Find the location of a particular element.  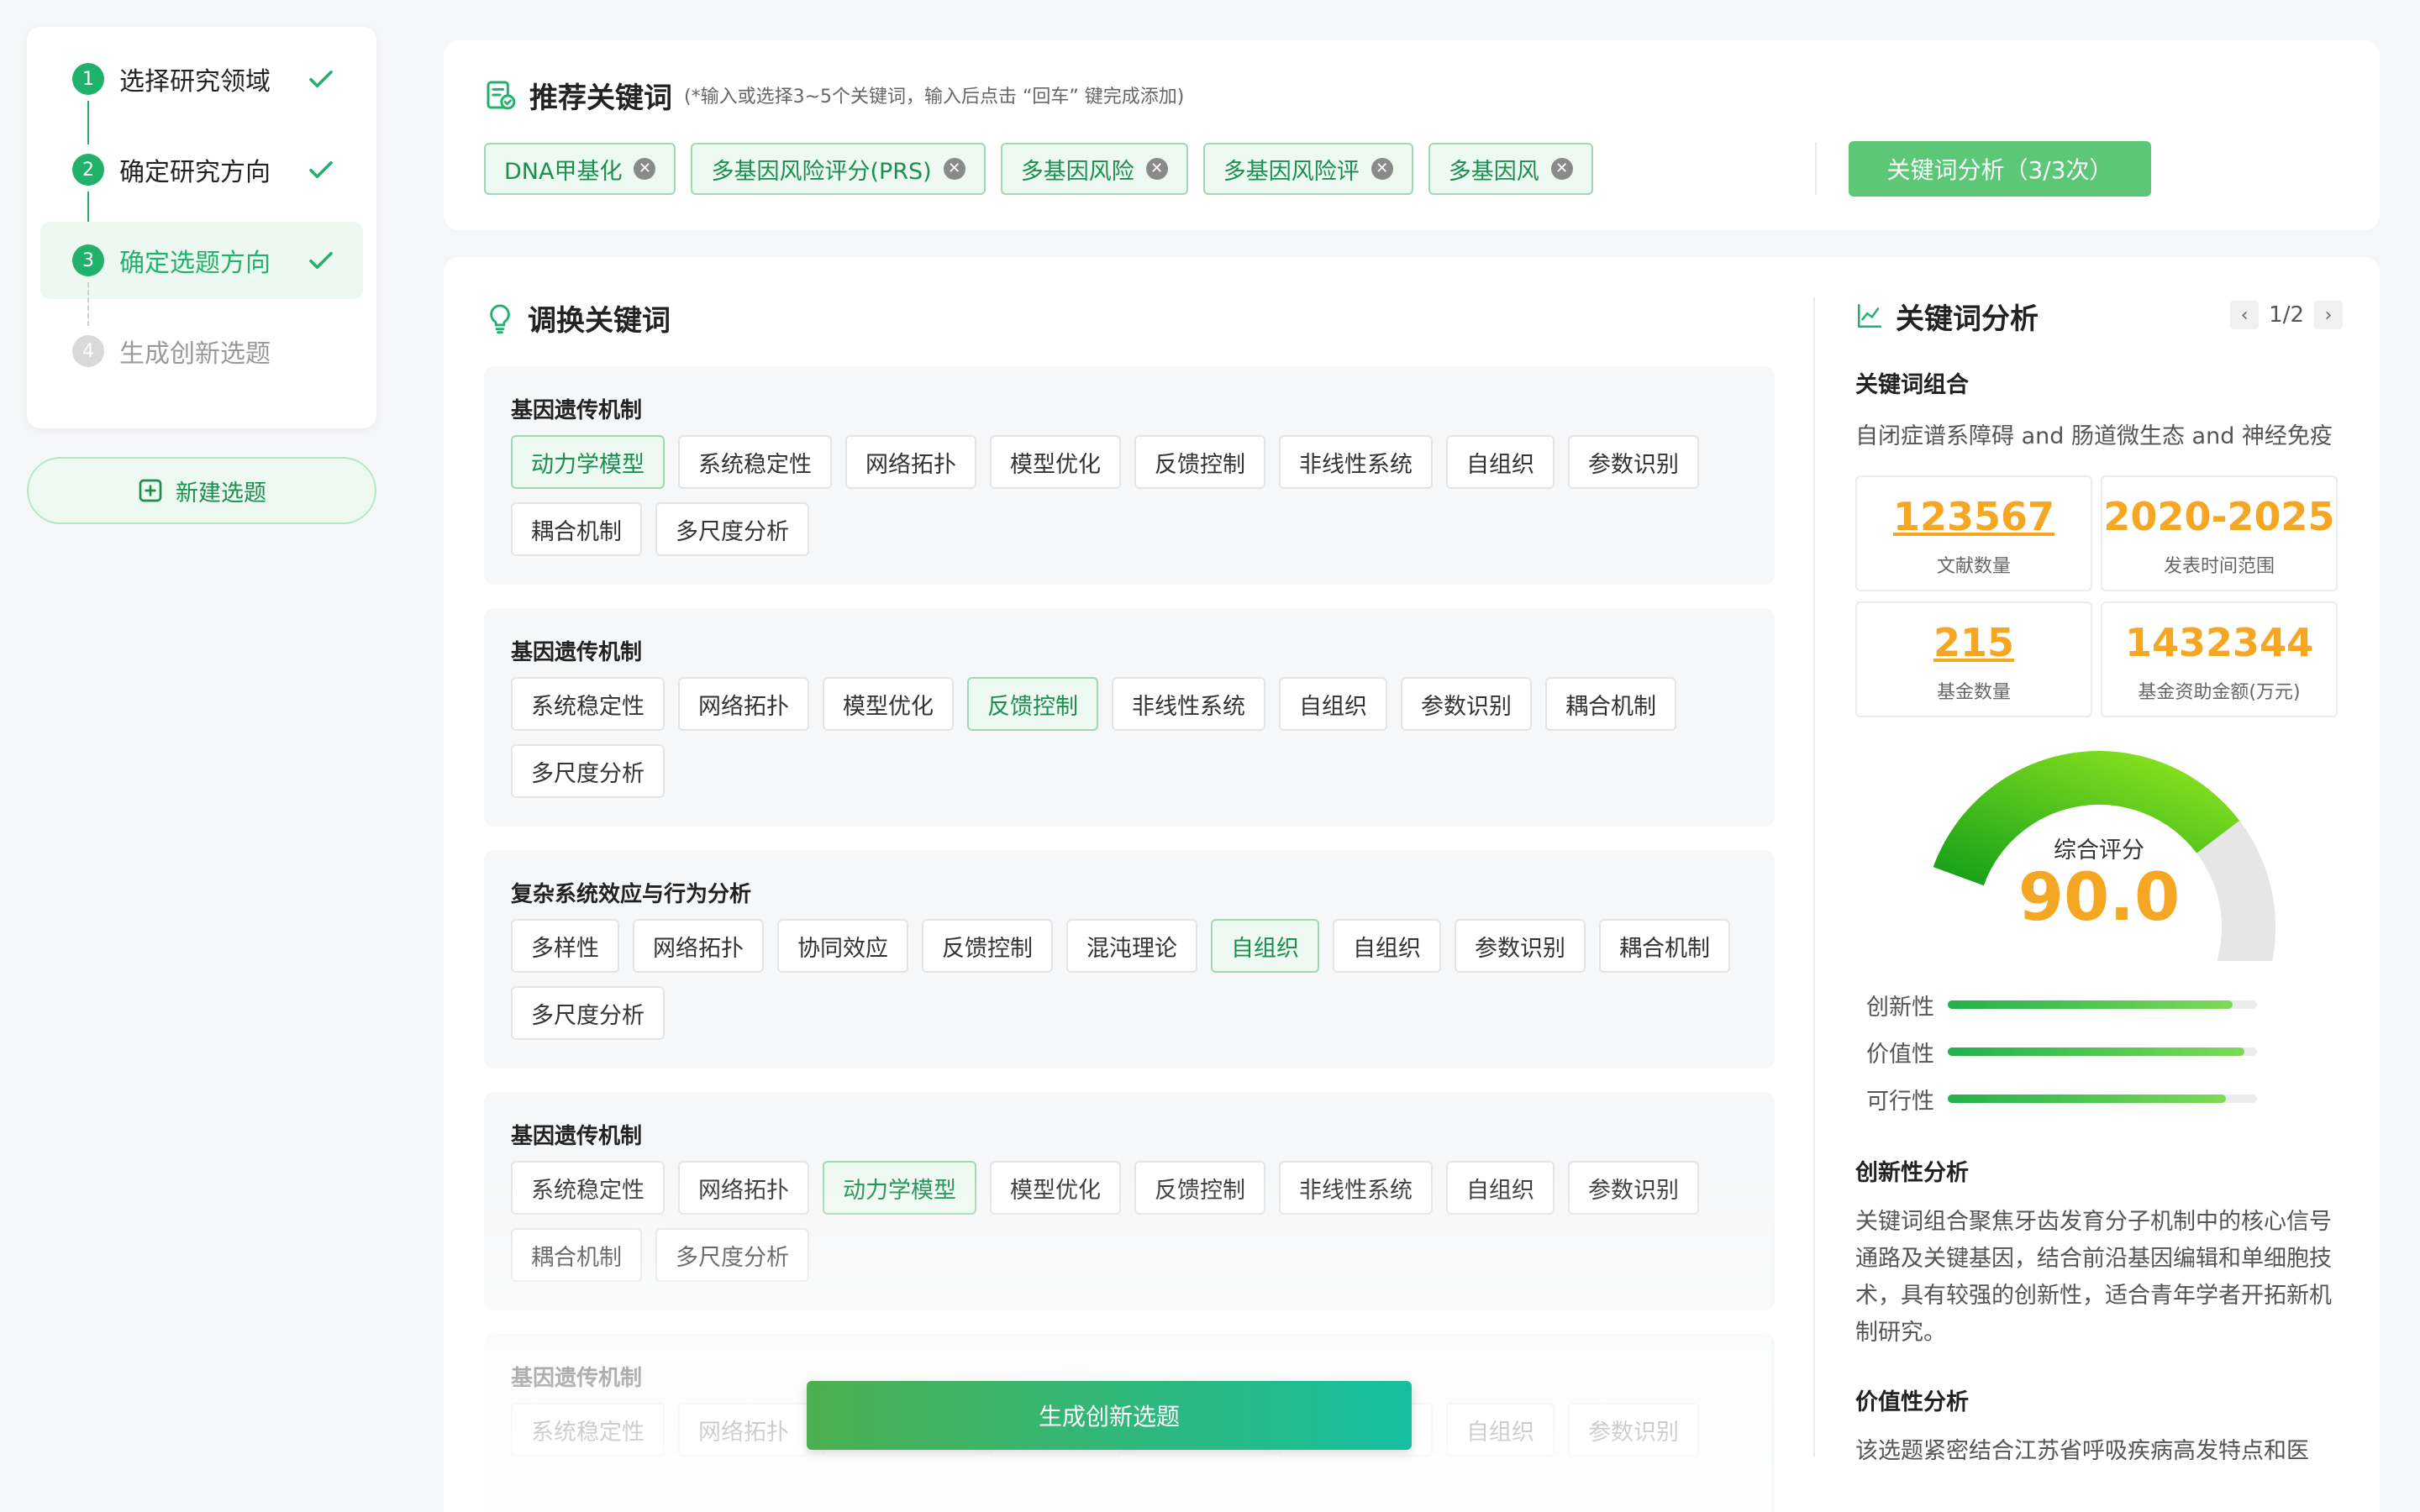

step-label: 确定研究方向 is located at coordinates (195, 172).